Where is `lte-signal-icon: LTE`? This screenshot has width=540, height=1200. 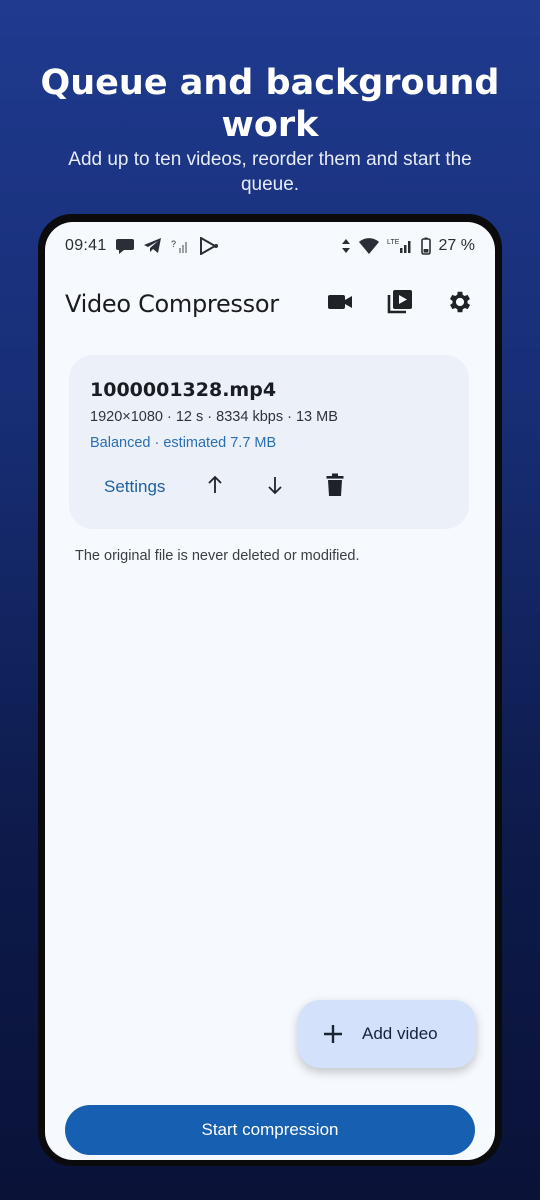
lte-signal-icon: LTE is located at coordinates (400, 246).